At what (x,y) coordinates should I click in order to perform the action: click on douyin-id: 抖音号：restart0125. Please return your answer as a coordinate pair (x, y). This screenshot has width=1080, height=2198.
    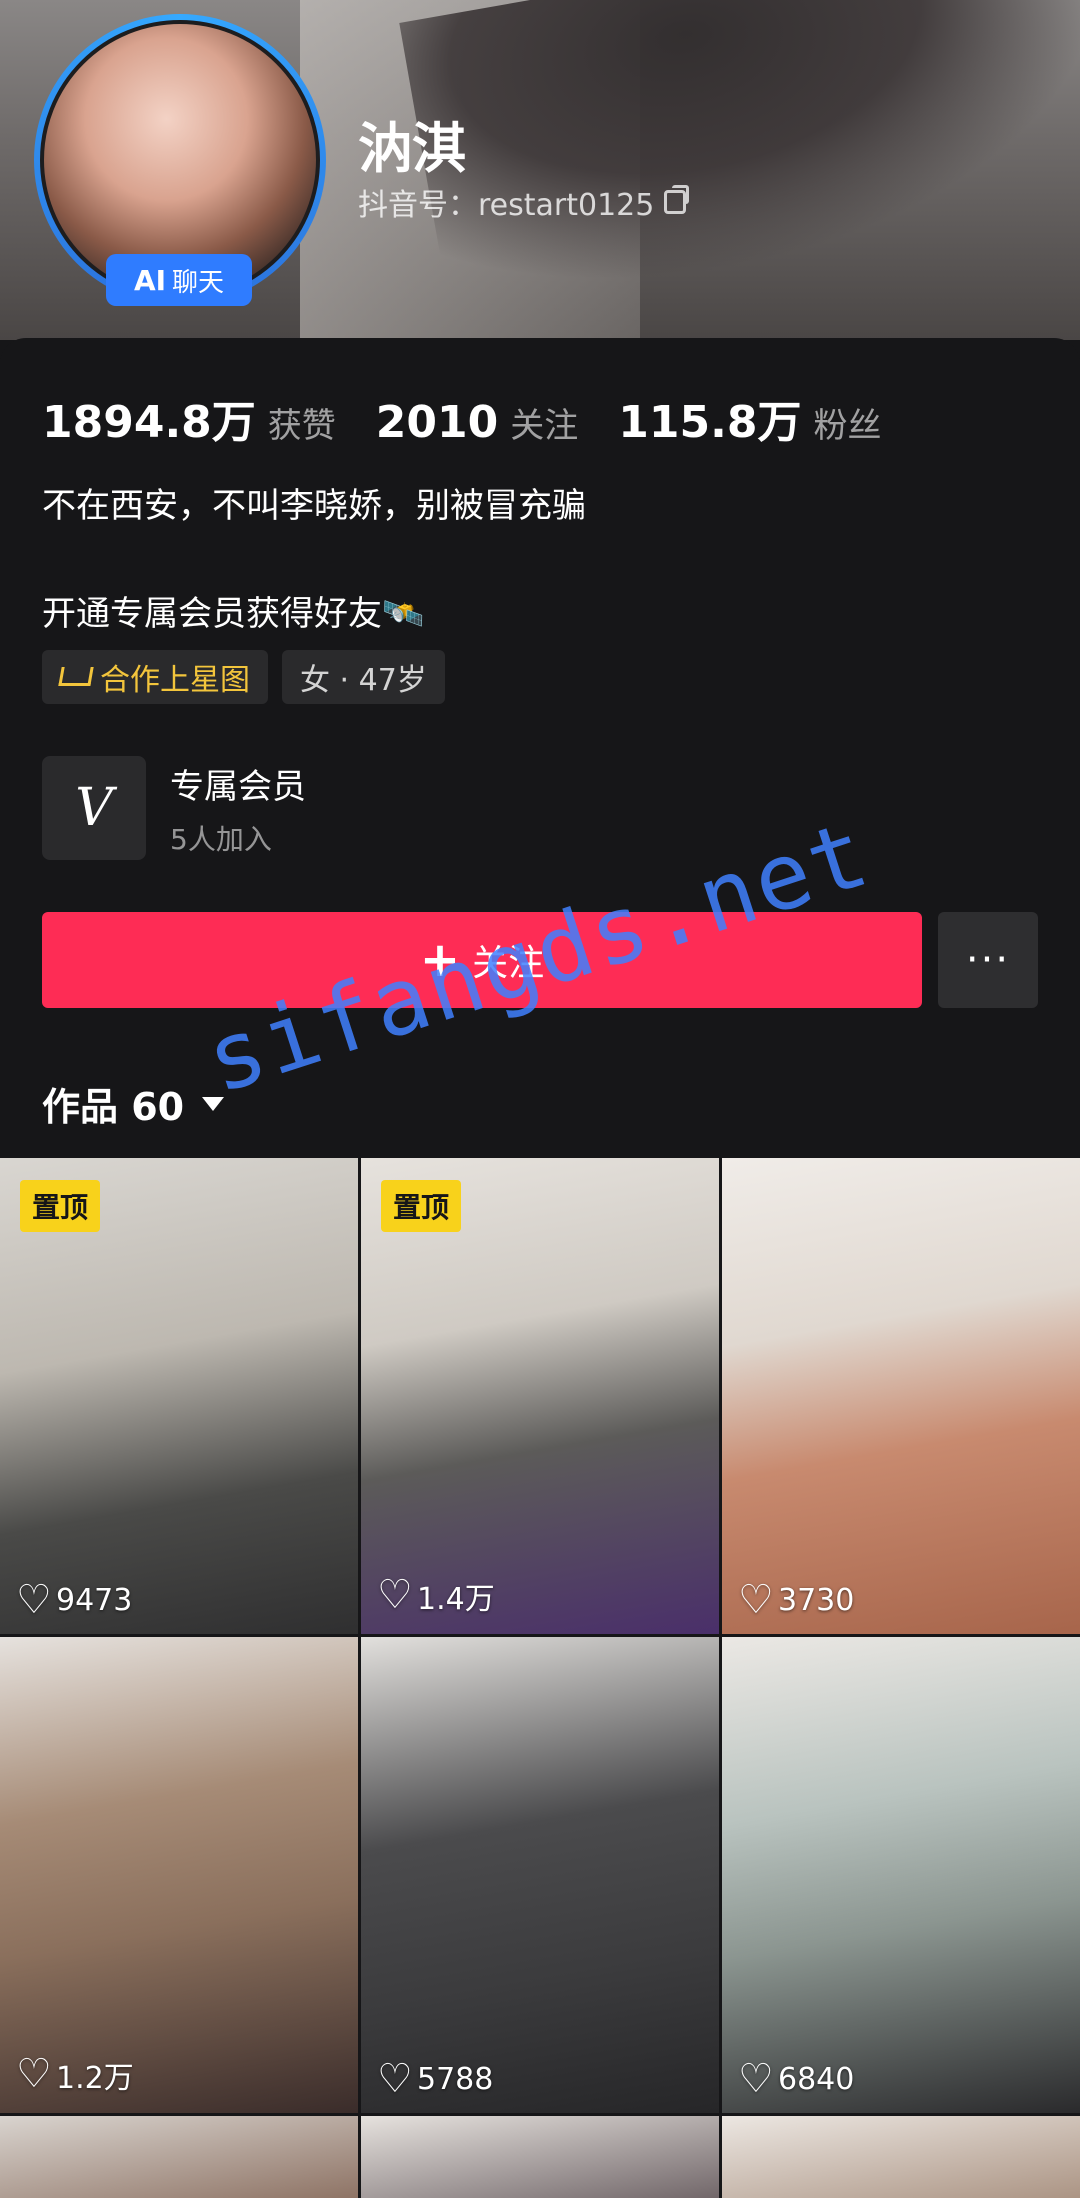
    Looking at the image, I should click on (506, 205).